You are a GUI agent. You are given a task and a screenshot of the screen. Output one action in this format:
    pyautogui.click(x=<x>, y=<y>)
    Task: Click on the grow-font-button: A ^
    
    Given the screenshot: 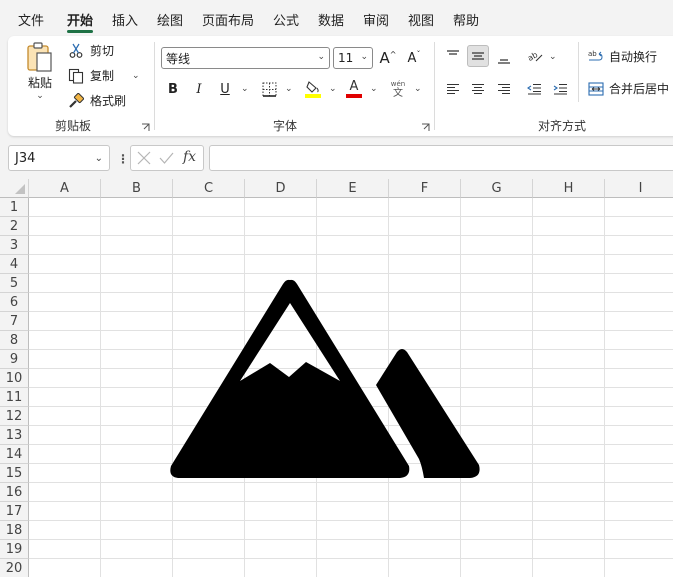 What is the action you would take?
    pyautogui.click(x=388, y=58)
    